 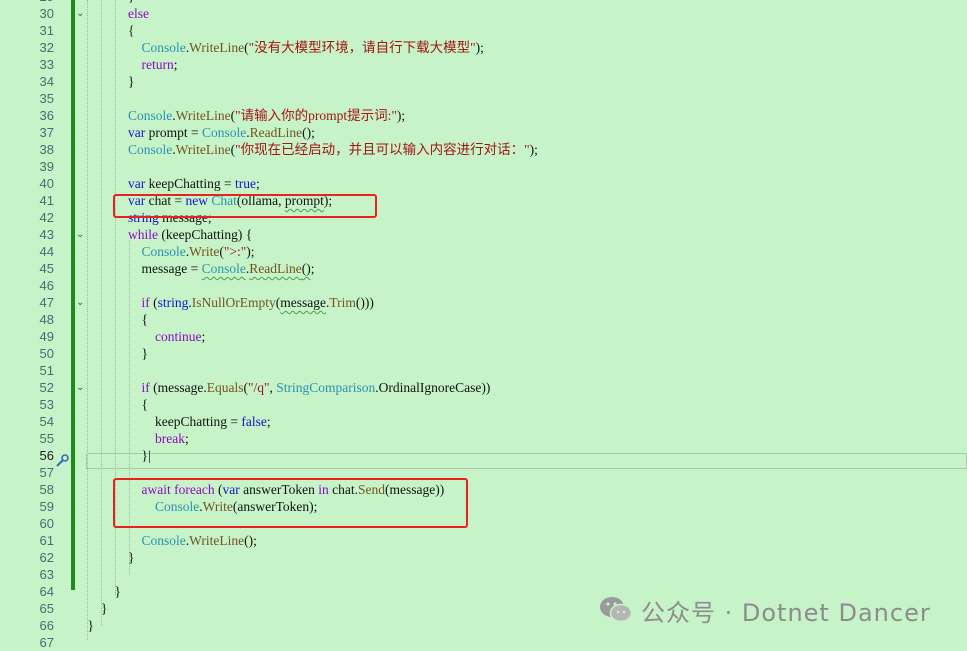 I want to click on code-line: 34}, so click(x=483, y=81).